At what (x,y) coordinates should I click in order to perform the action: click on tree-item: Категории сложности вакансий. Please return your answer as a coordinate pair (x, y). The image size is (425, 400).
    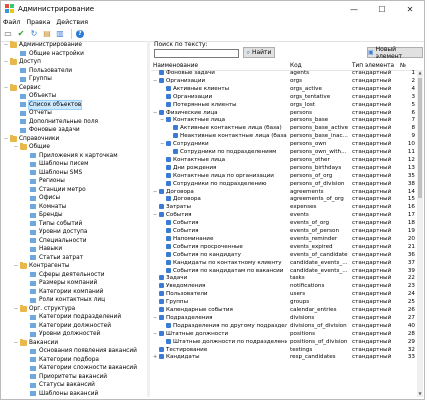
    Looking at the image, I should click on (75, 368).